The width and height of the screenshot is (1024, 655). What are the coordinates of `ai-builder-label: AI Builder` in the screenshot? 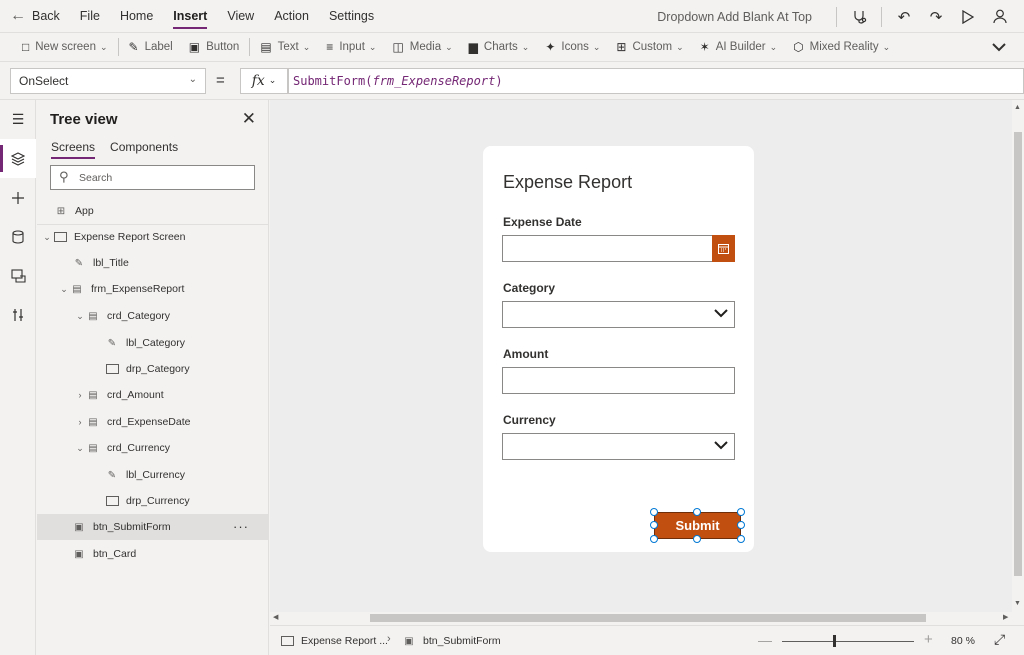 It's located at (740, 47).